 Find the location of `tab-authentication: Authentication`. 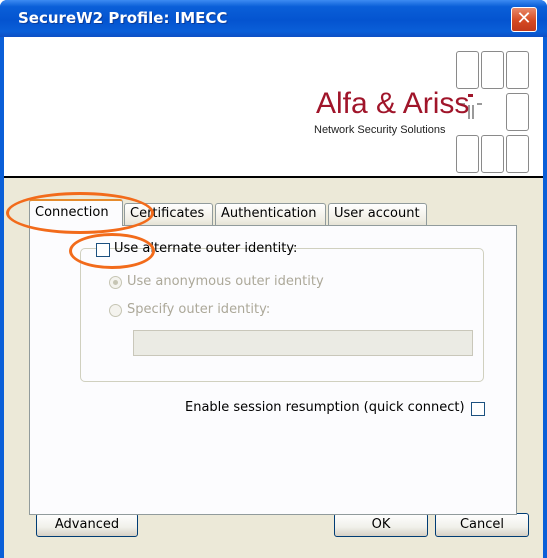

tab-authentication: Authentication is located at coordinates (270, 214).